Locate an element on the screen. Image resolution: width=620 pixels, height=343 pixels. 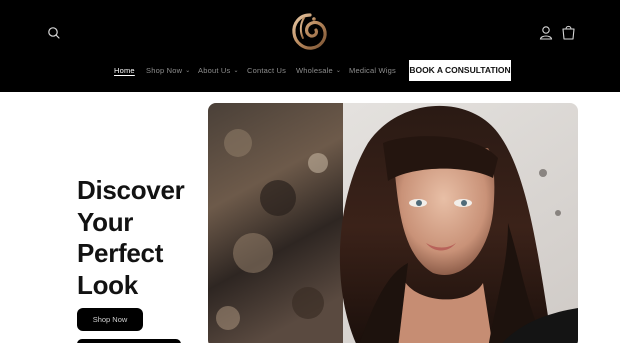
cart-button is located at coordinates (568, 32).